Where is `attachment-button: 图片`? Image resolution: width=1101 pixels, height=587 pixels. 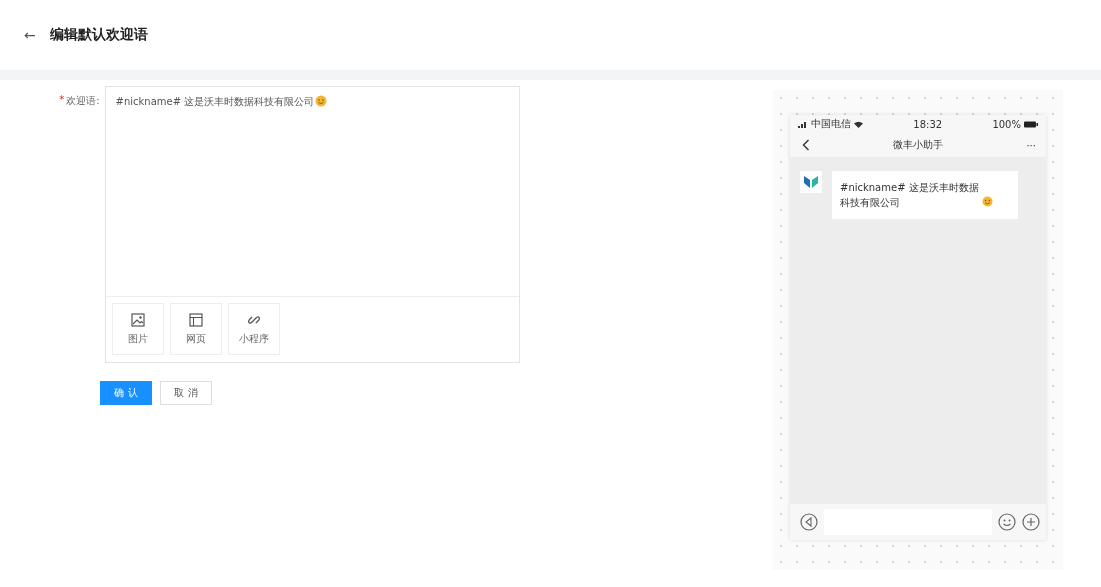 attachment-button: 图片 is located at coordinates (137, 329).